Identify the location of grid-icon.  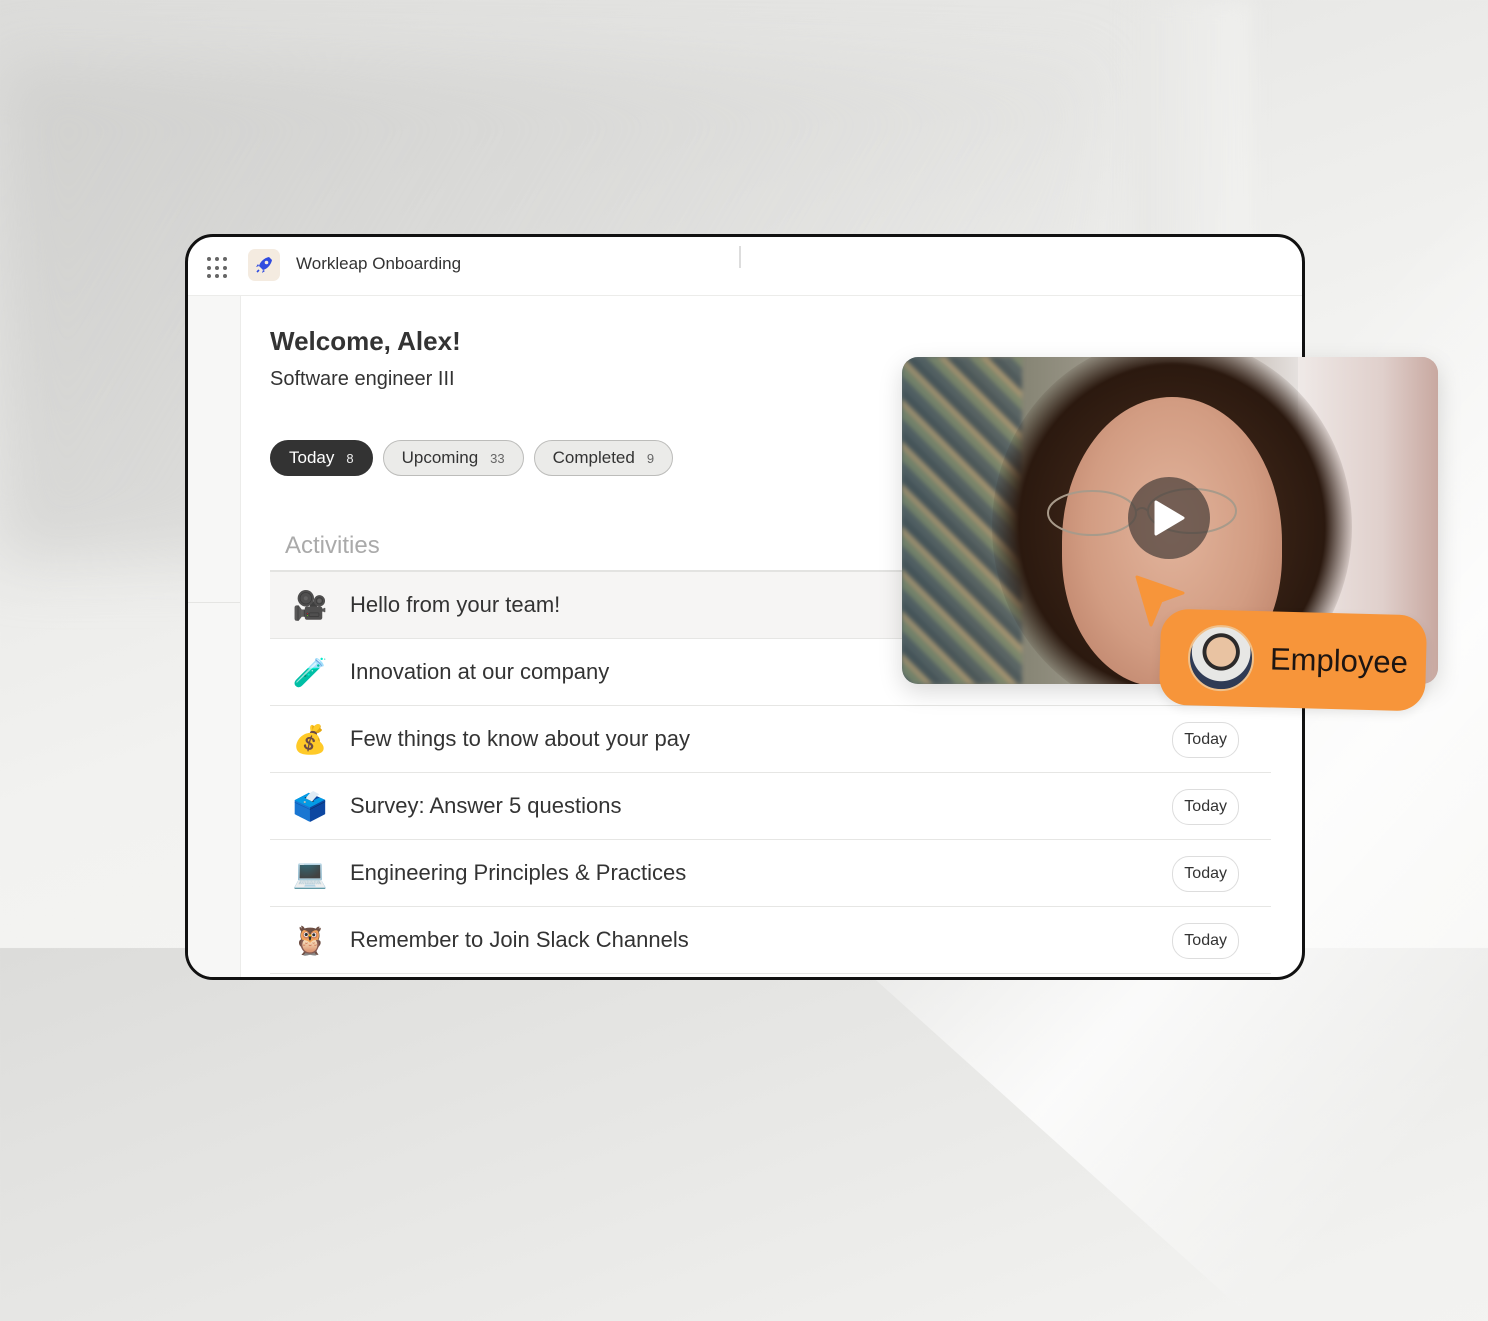
(218, 268).